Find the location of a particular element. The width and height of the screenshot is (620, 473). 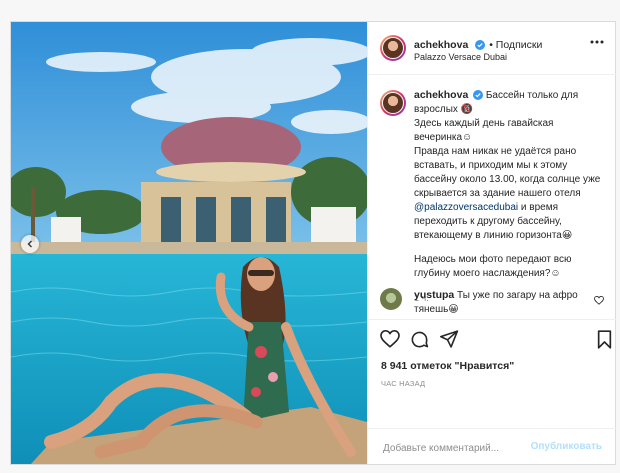

caption-username: achekhova is located at coordinates (441, 95).